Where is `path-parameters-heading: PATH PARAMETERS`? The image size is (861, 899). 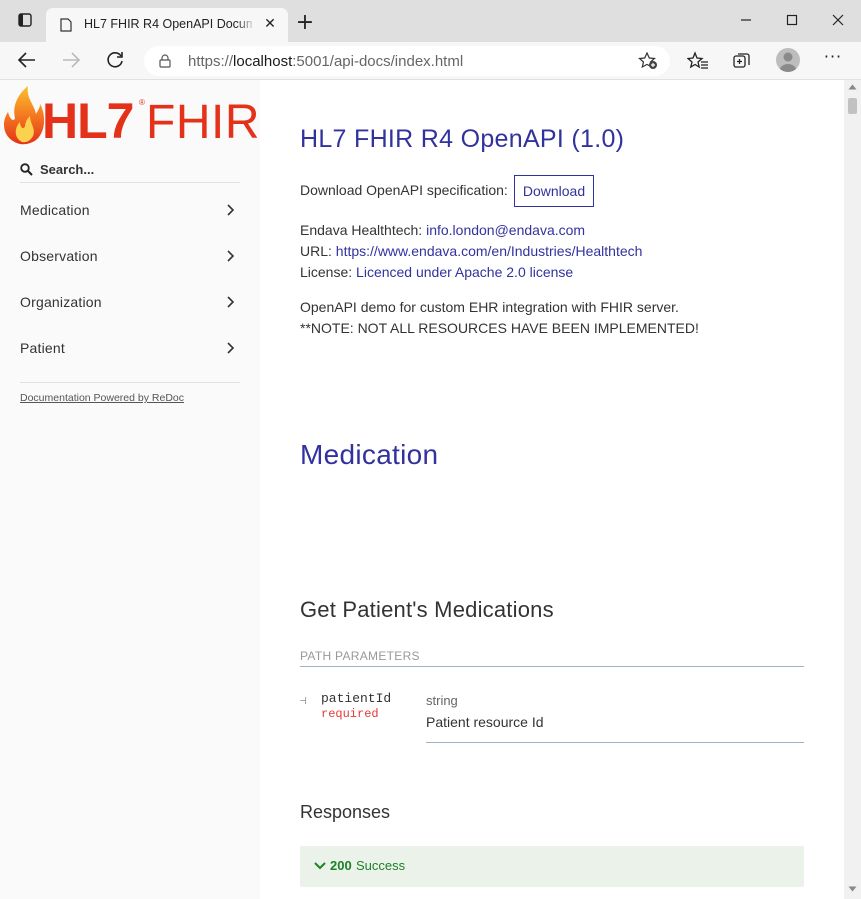
path-parameters-heading: PATH PARAMETERS is located at coordinates (552, 658).